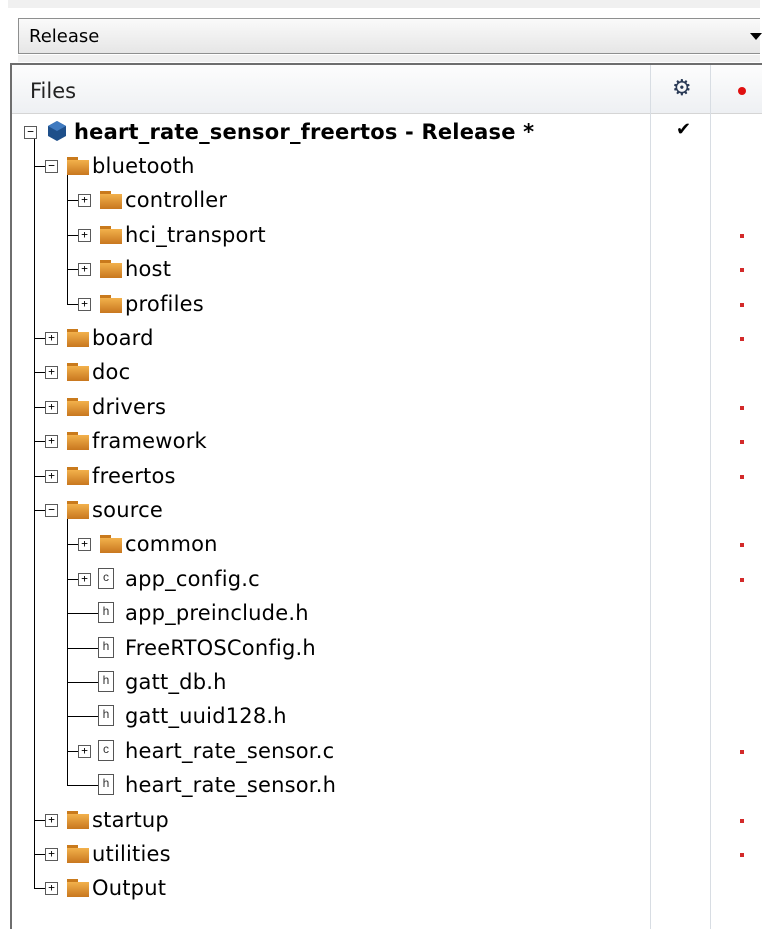  I want to click on c-file-icon: c, so click(106, 578).